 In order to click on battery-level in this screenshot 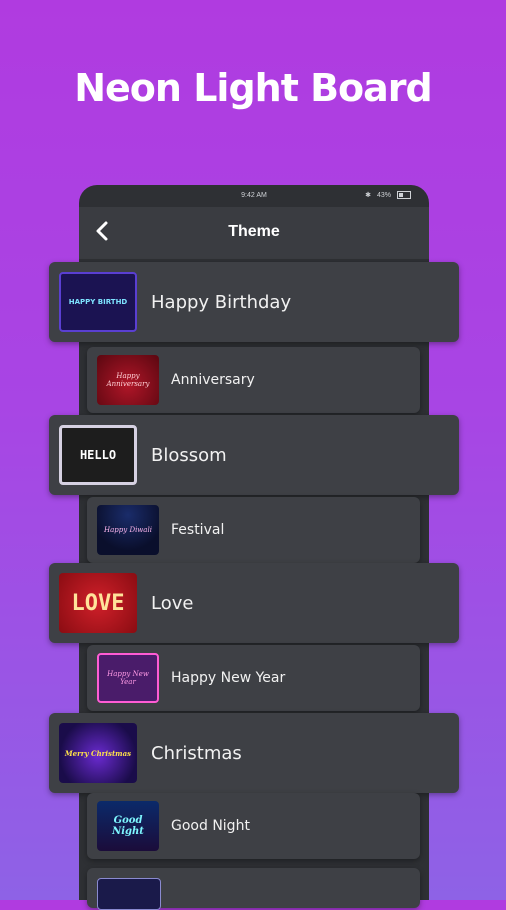, I will do `click(401, 195)`.